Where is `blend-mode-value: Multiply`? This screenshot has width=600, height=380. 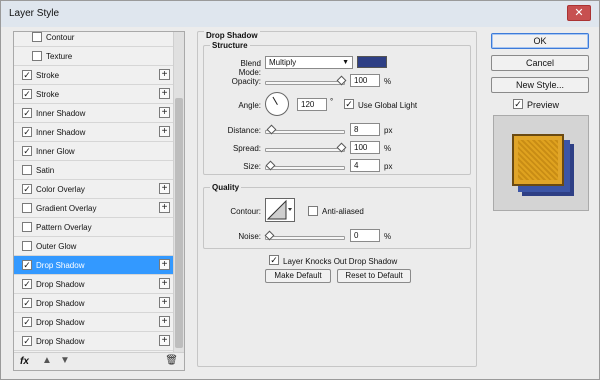 blend-mode-value: Multiply is located at coordinates (283, 62).